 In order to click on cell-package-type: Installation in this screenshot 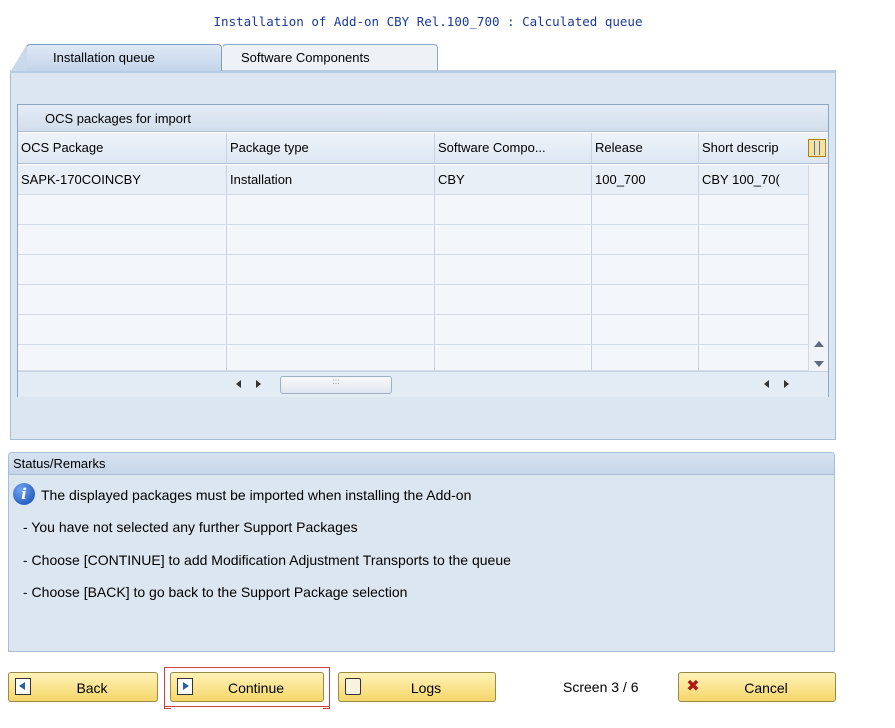, I will do `click(331, 179)`.